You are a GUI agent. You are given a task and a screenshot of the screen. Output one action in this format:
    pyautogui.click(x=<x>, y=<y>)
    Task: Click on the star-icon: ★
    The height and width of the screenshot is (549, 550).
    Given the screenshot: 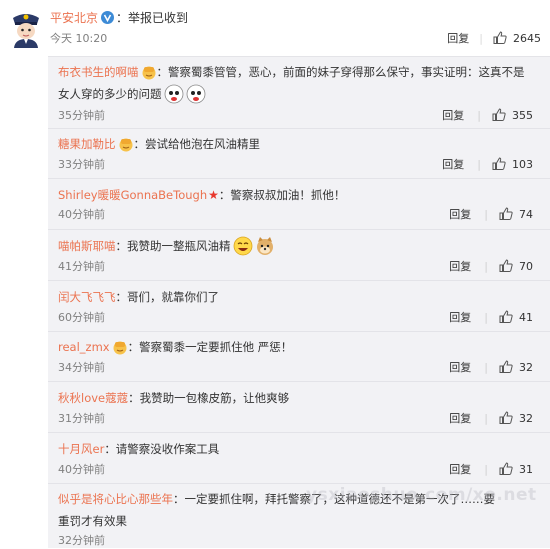 What is the action you would take?
    pyautogui.click(x=213, y=195)
    